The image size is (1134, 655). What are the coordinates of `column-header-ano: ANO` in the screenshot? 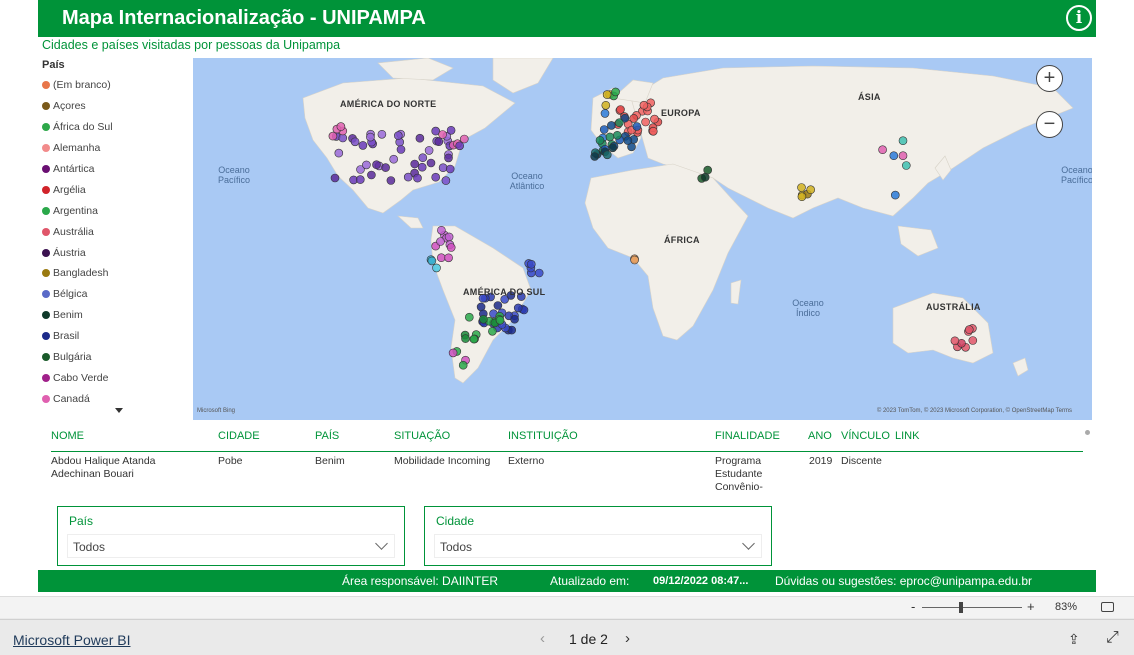 It's located at (820, 436).